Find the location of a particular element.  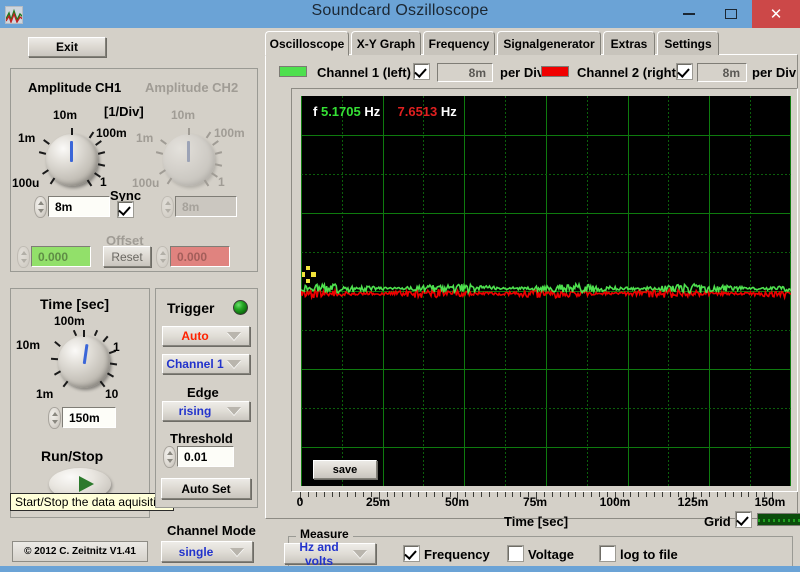

xtick-50m: 50m is located at coordinates (457, 502).